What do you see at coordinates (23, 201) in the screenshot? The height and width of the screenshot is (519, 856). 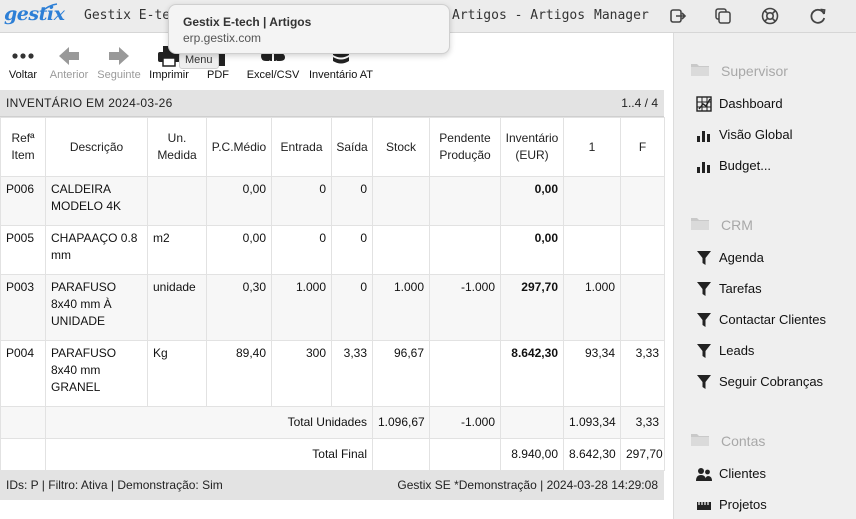 I see `cell-ref: P006` at bounding box center [23, 201].